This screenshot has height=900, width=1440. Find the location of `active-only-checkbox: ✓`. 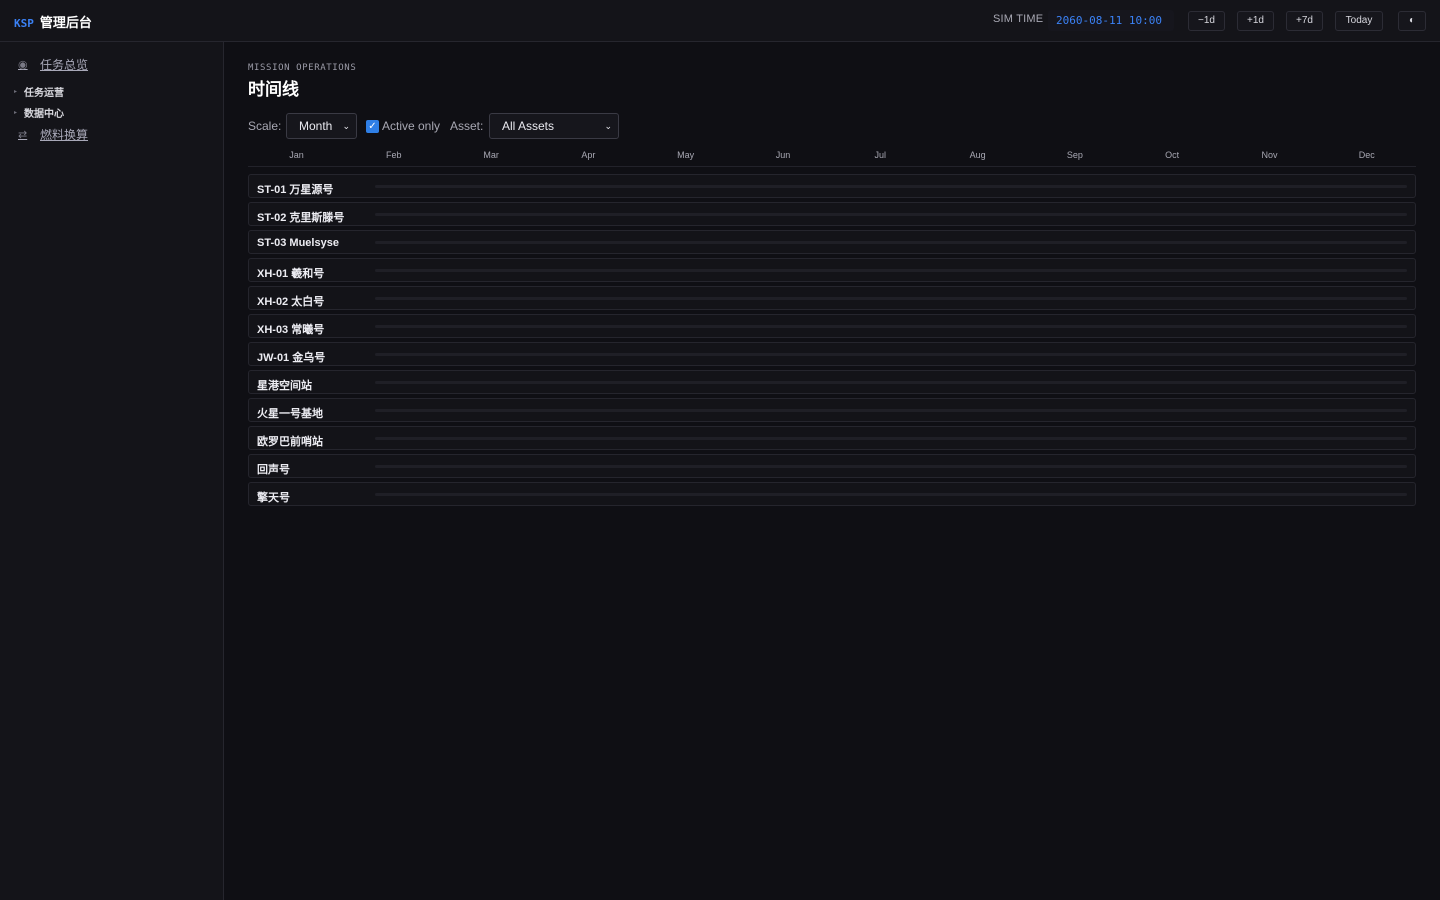

active-only-checkbox: ✓ is located at coordinates (372, 126).